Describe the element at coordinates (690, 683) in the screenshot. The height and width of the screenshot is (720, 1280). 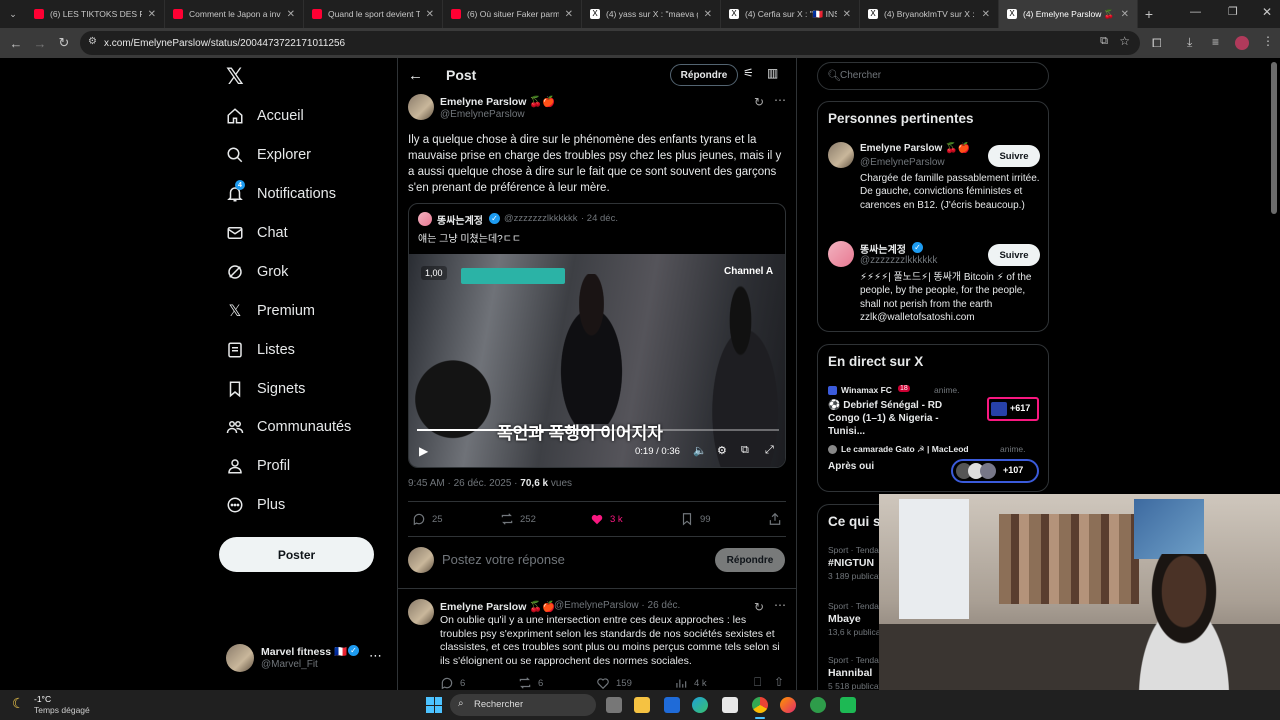
I see `views-action: 4 k` at that location.